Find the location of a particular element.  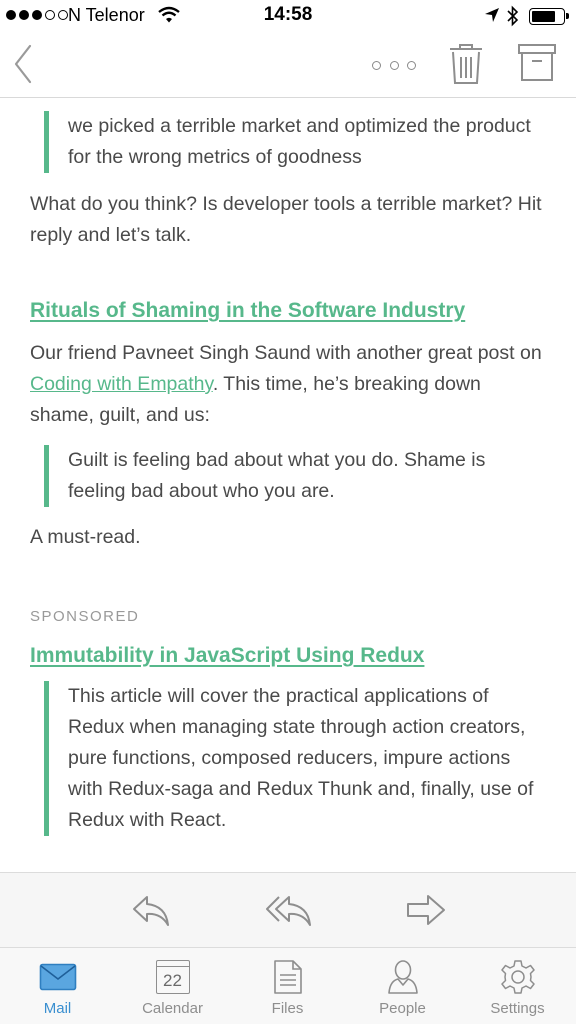

nav-bar is located at coordinates (288, 65).